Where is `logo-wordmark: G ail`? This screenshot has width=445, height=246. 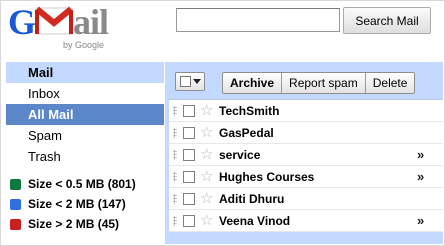 logo-wordmark: G ail is located at coordinates (58, 22).